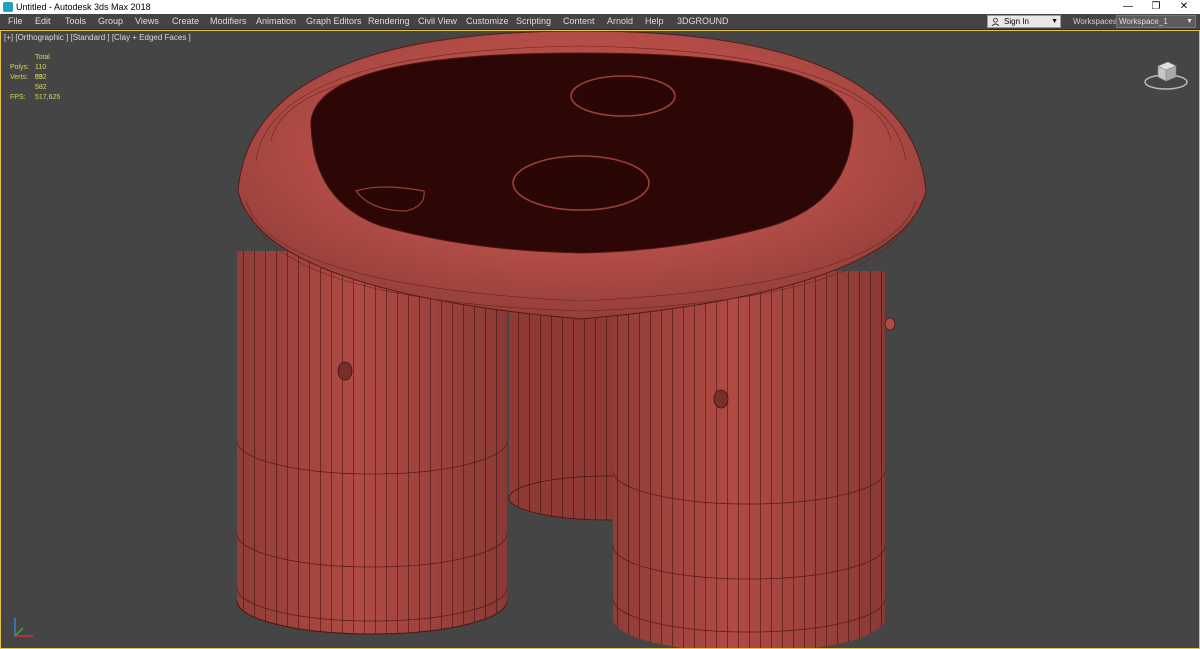  Describe the element at coordinates (372, 443) in the screenshot. I see `left-cylinder-leg` at that location.